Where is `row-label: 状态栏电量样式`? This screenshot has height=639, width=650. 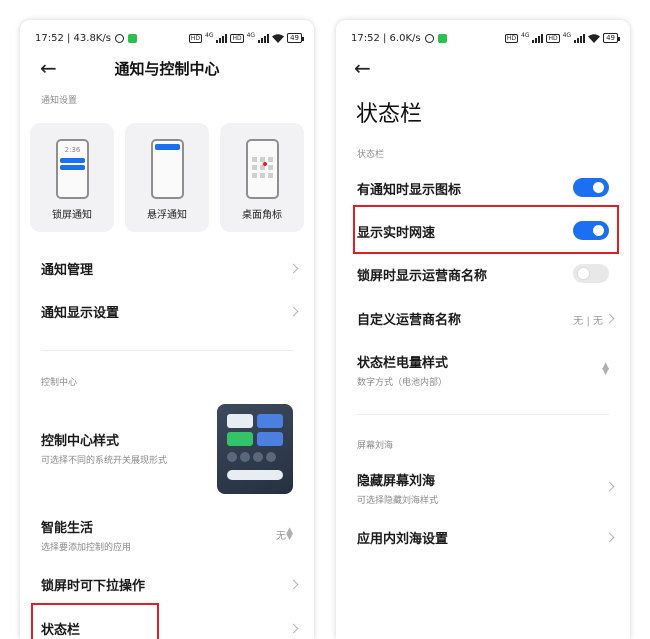 row-label: 状态栏电量样式 is located at coordinates (403, 363).